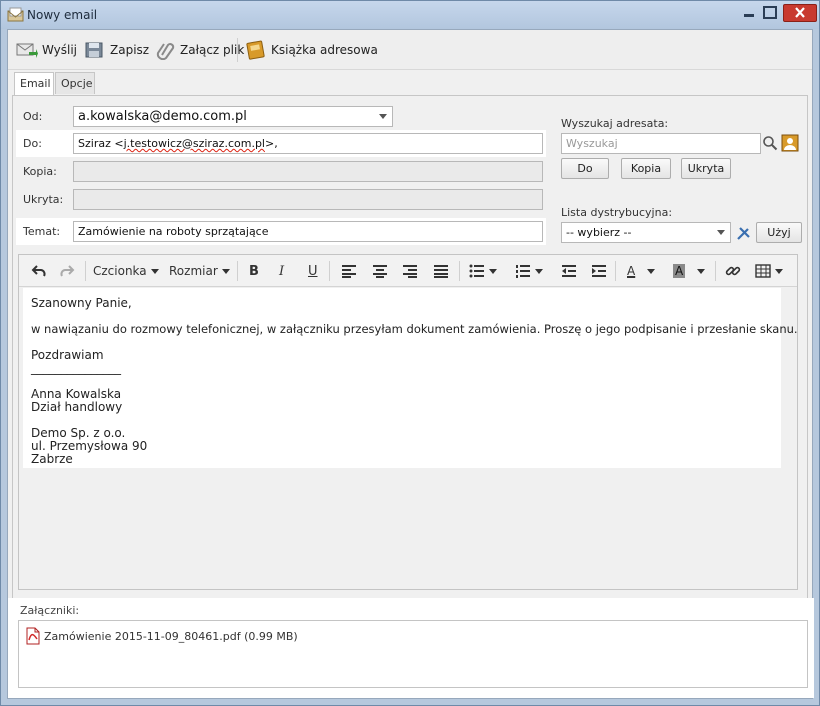 This screenshot has height=706, width=820. Describe the element at coordinates (237, 50) in the screenshot. I see `toolbar-separator` at that location.